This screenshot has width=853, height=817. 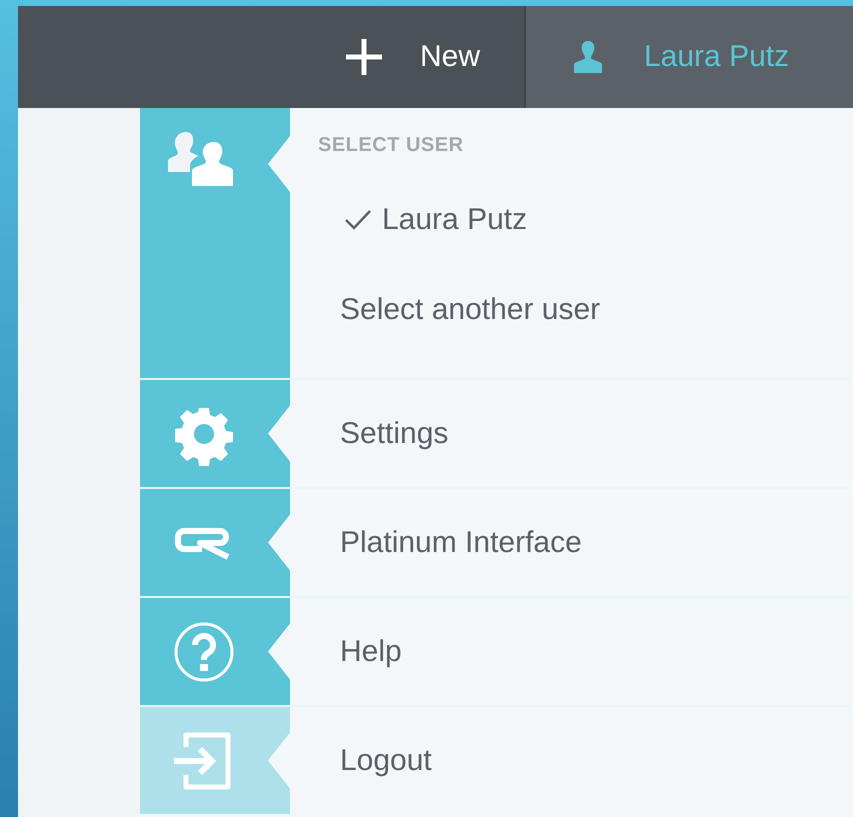 What do you see at coordinates (391, 145) in the screenshot?
I see `section-heading: SELECT USER` at bounding box center [391, 145].